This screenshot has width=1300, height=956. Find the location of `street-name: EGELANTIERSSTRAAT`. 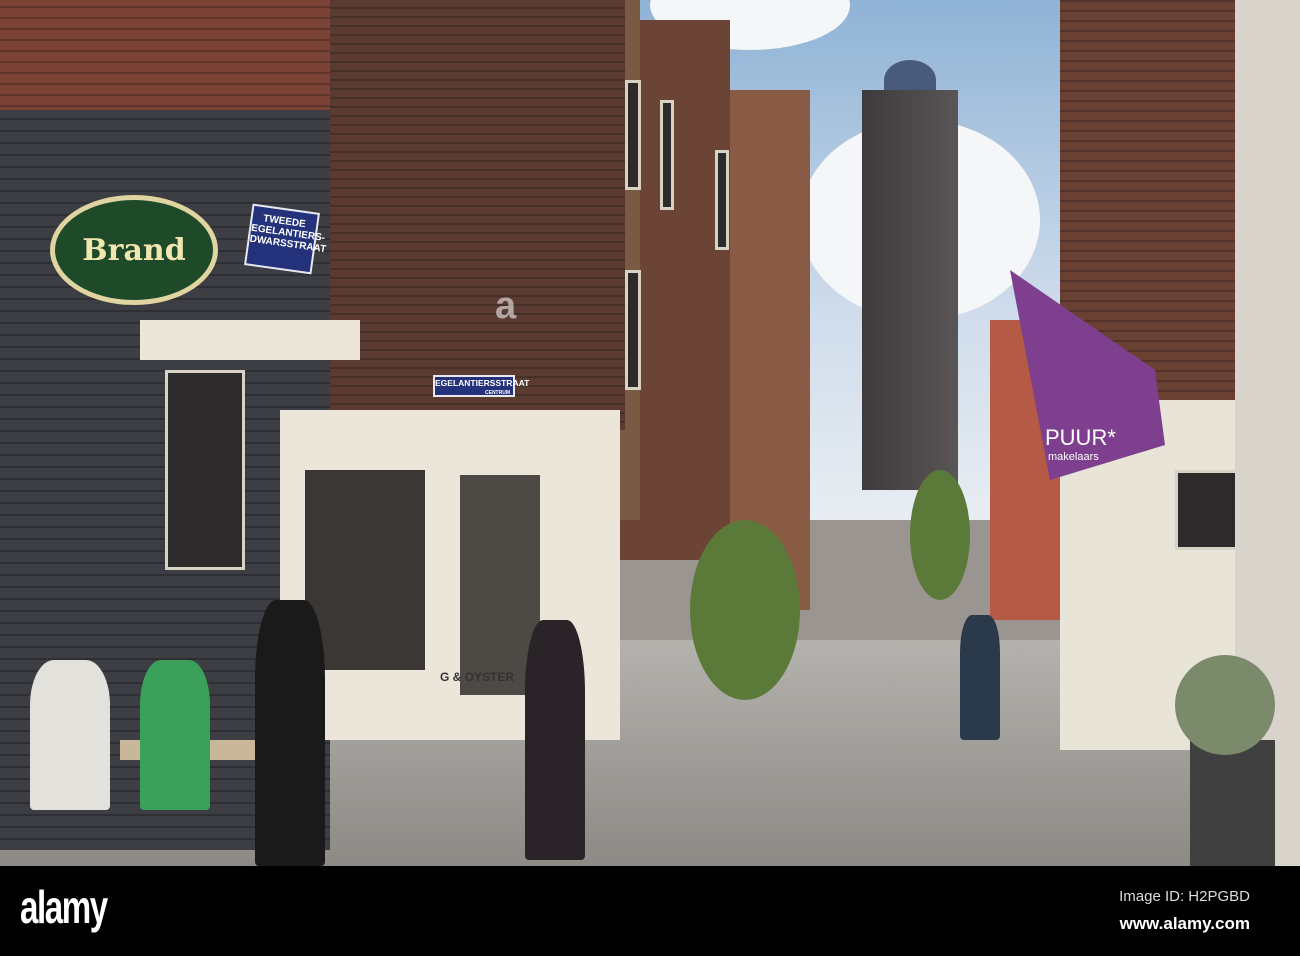

street-name: EGELANTIERSSTRAAT is located at coordinates (482, 383).